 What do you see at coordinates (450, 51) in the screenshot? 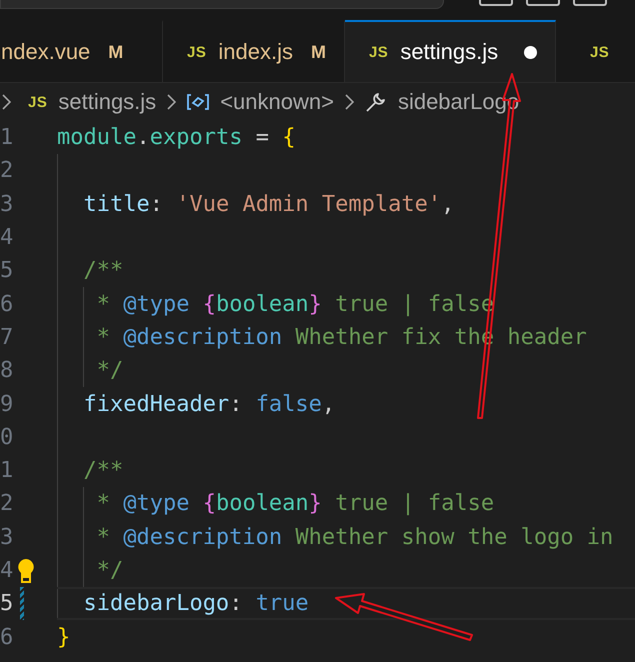
I see `editor-tab: JS settings.js` at bounding box center [450, 51].